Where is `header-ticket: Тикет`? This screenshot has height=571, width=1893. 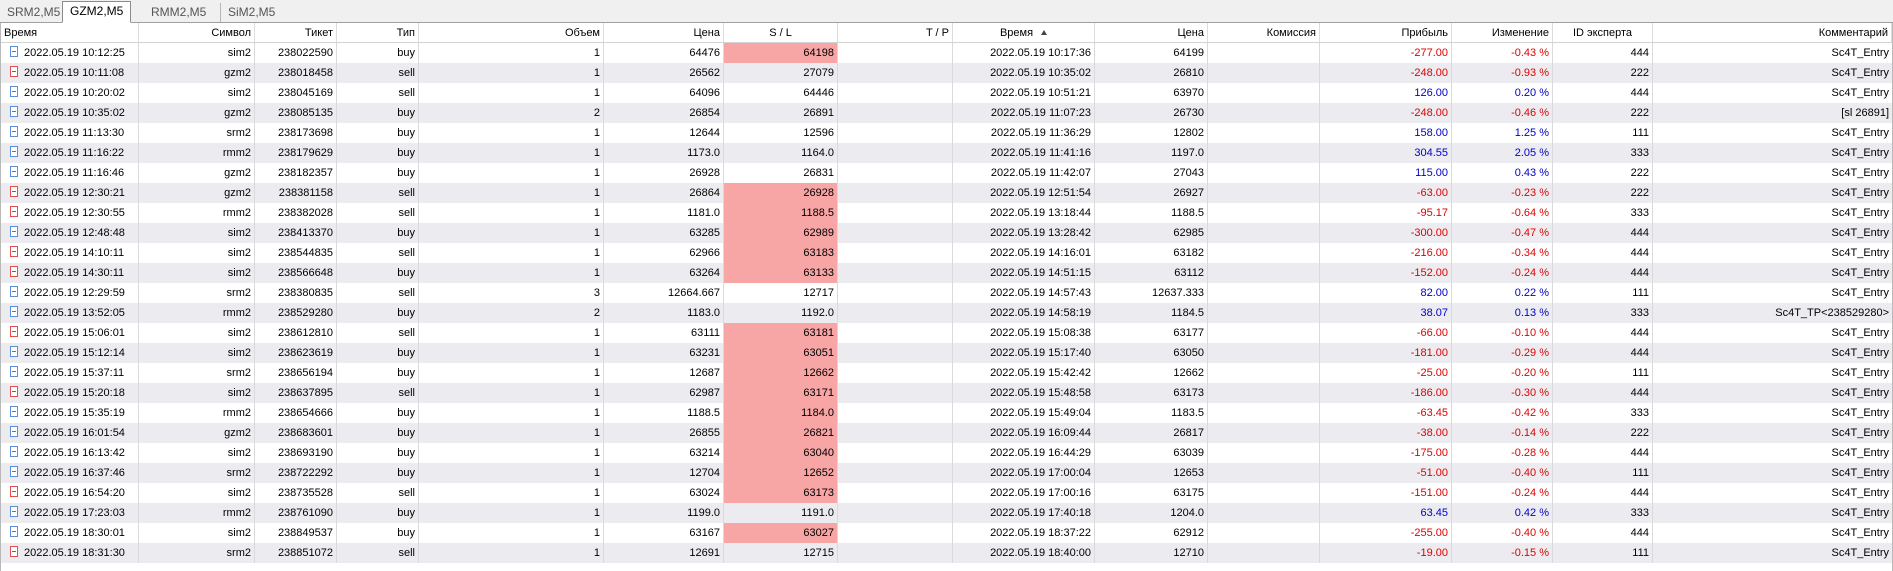 header-ticket: Тикет is located at coordinates (296, 32).